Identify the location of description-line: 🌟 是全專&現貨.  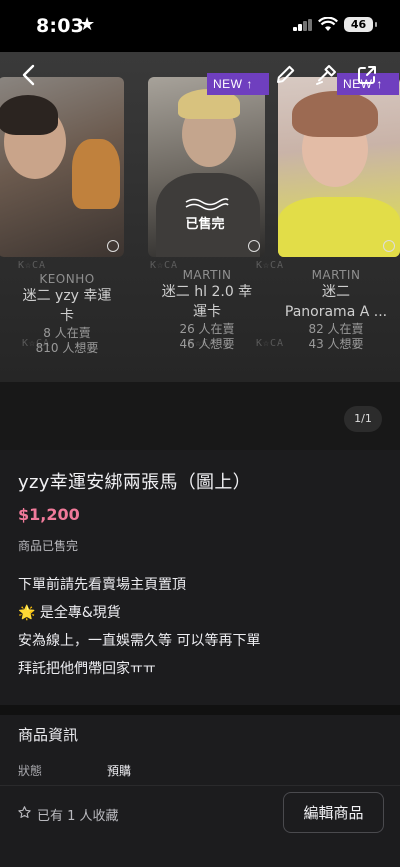
(69, 613).